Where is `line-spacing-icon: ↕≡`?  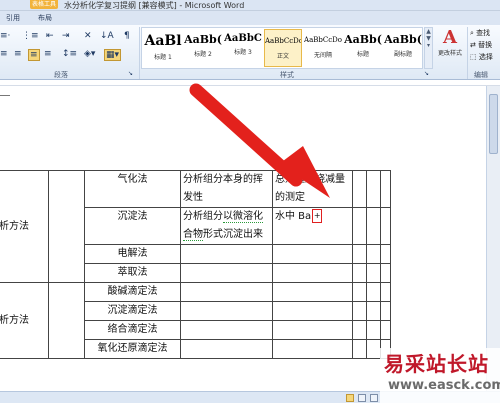 line-spacing-icon: ↕≡ is located at coordinates (69, 54).